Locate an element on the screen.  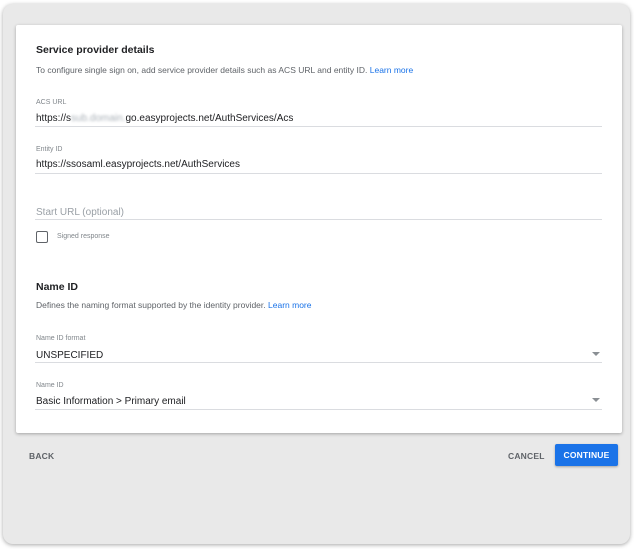
name-id-chevron-down-icon is located at coordinates (596, 400).